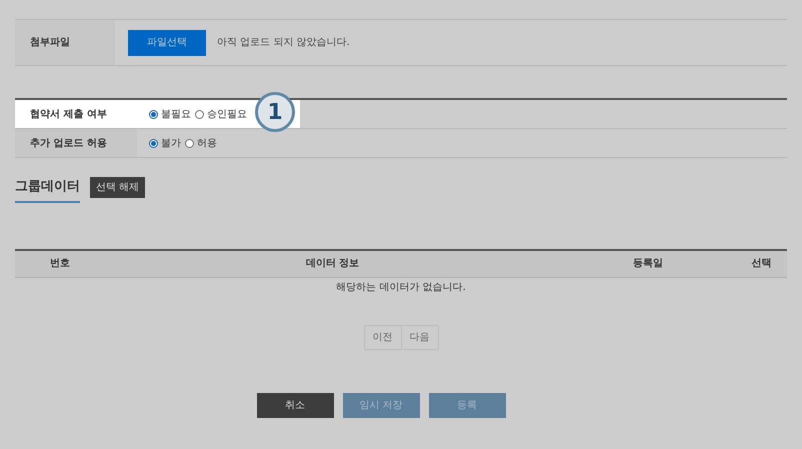 The width and height of the screenshot is (802, 449). What do you see at coordinates (332, 264) in the screenshot?
I see `column-header: 데이터 정보` at bounding box center [332, 264].